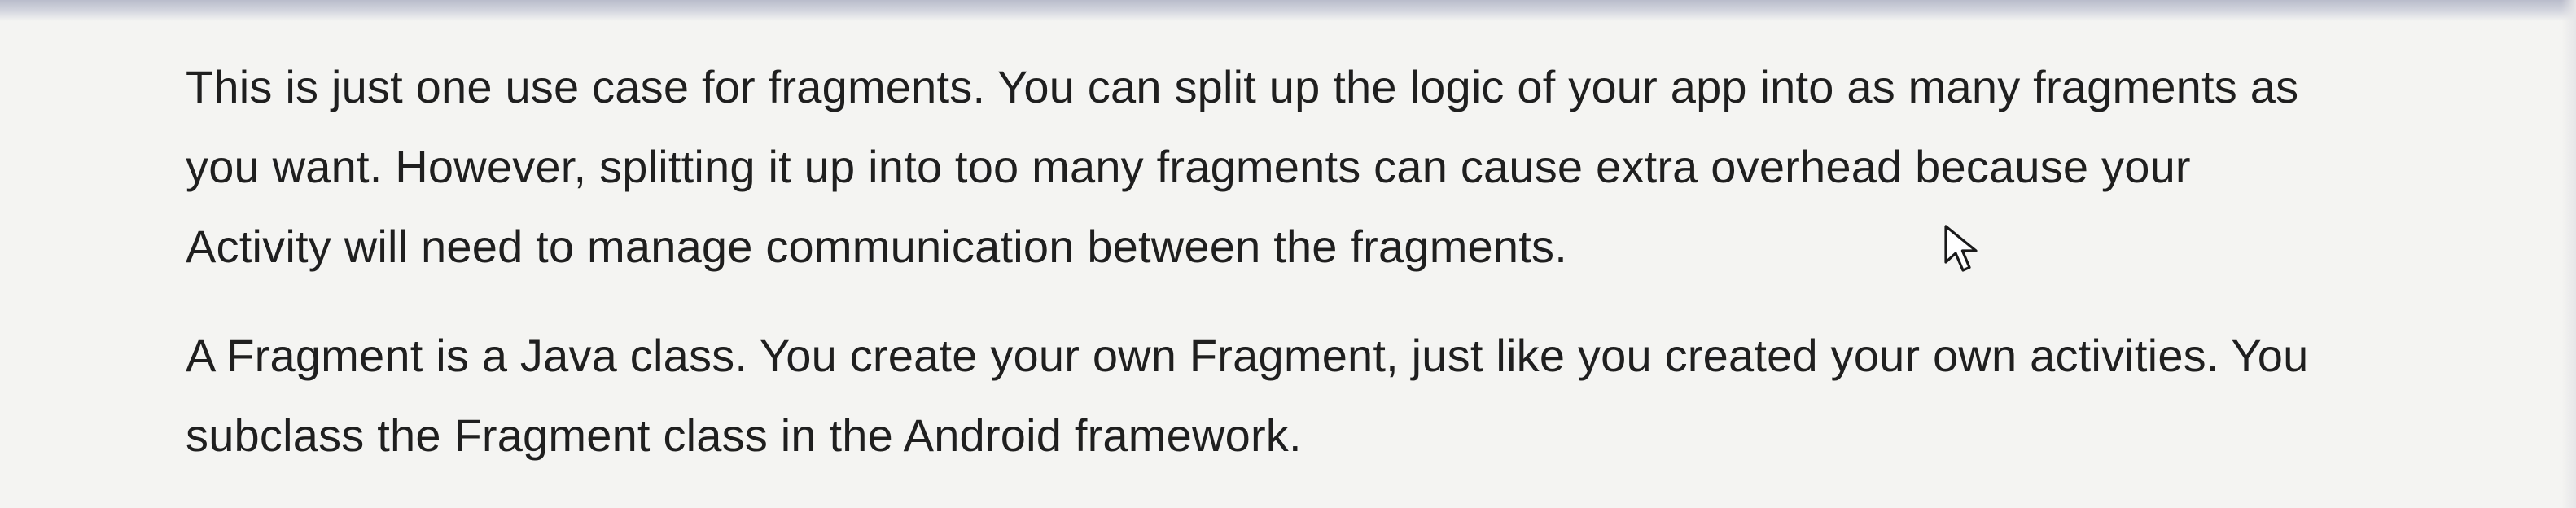 Image resolution: width=2576 pixels, height=508 pixels. Describe the element at coordinates (2568, 254) in the screenshot. I see `screen-right-edge` at that location.